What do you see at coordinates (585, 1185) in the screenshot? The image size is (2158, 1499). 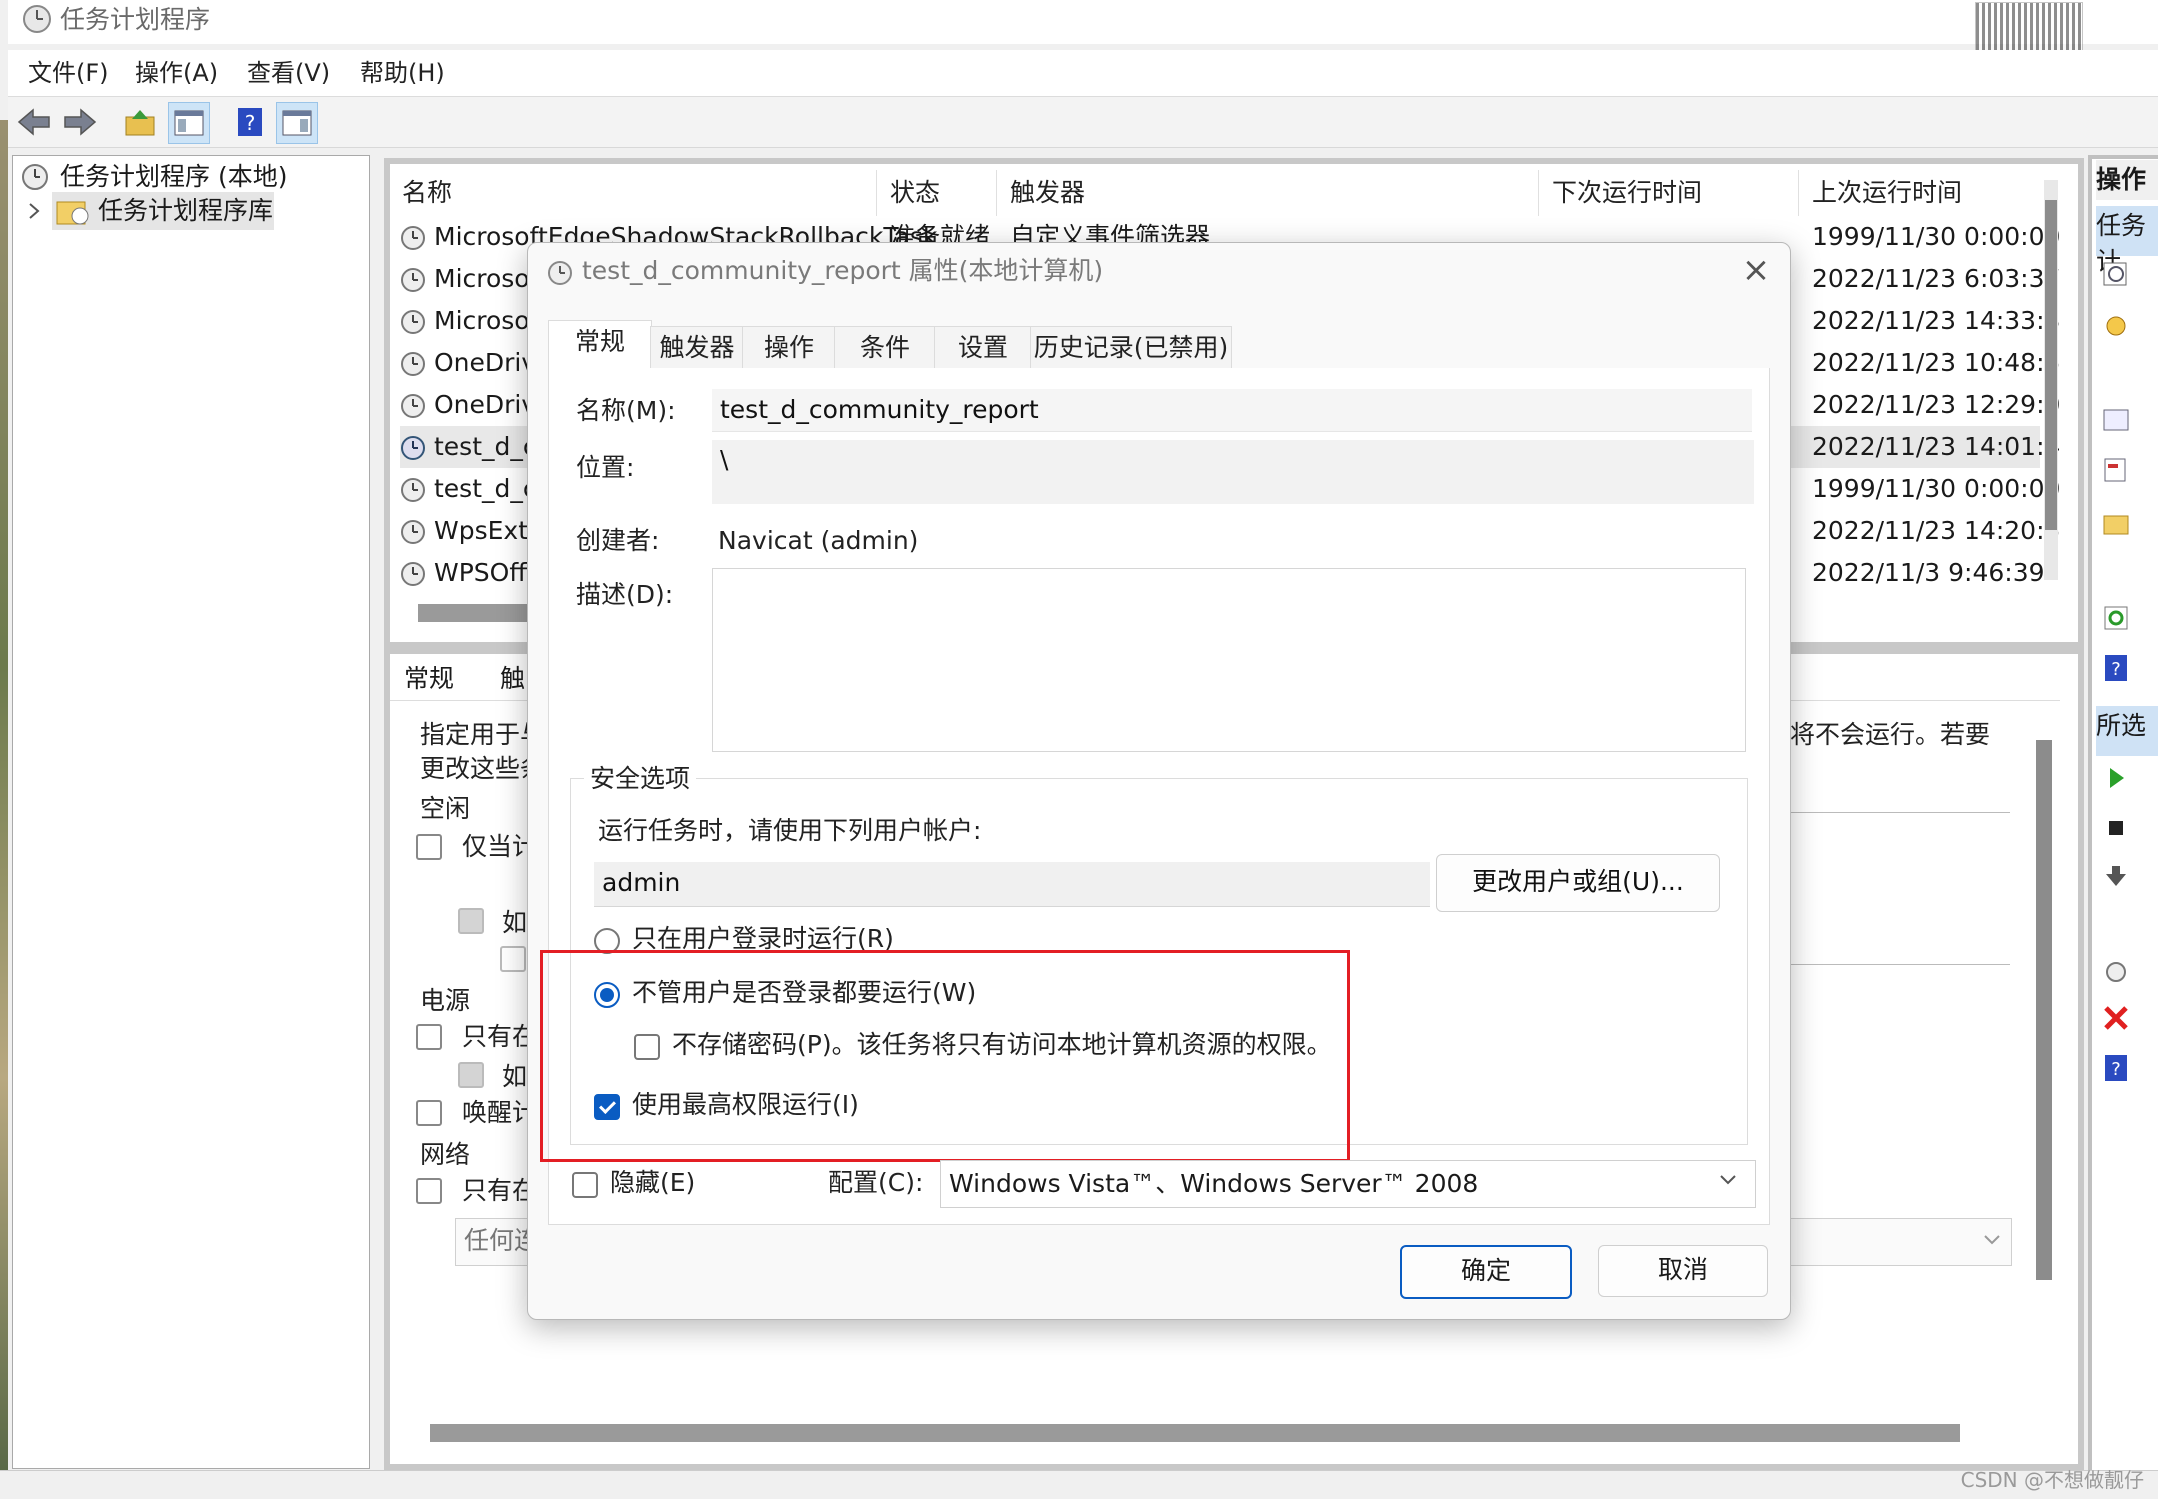 I see `checkbox-hidden` at bounding box center [585, 1185].